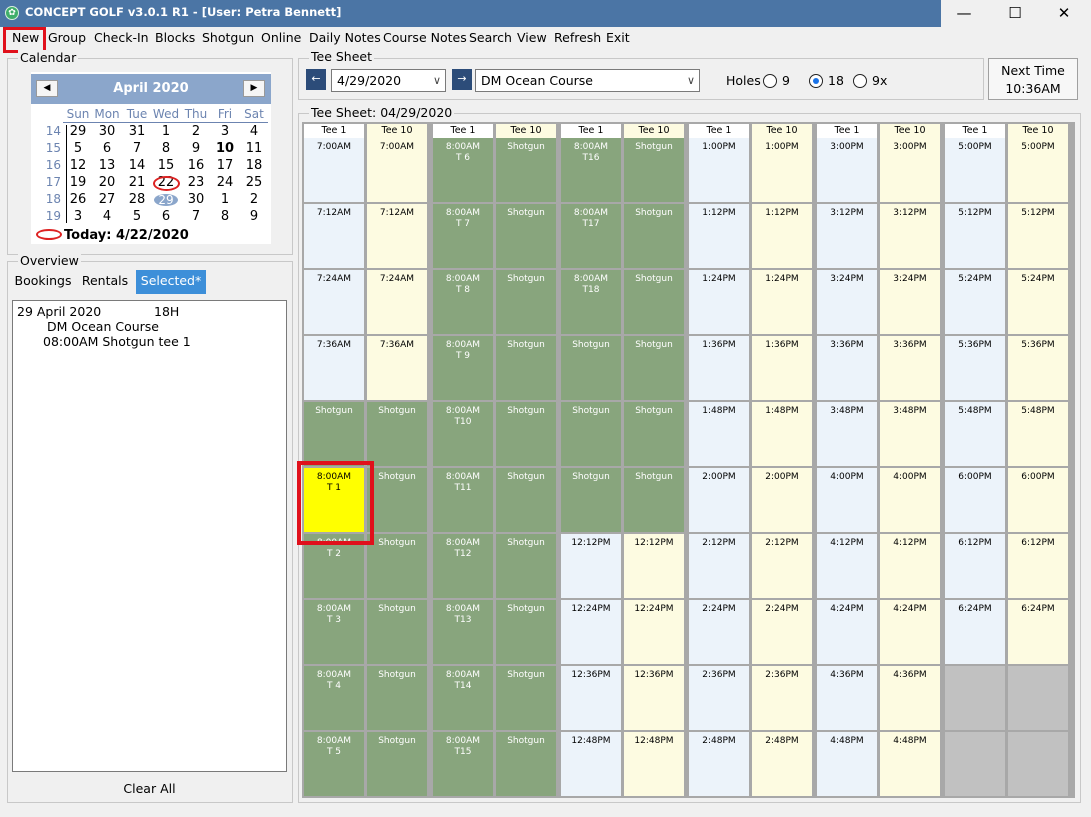  I want to click on calendar-day: 2, so click(254, 199).